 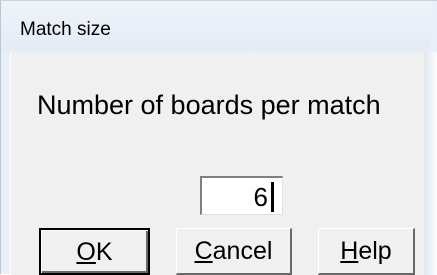 What do you see at coordinates (242, 251) in the screenshot?
I see `cancel-label-rest: ancel` at bounding box center [242, 251].